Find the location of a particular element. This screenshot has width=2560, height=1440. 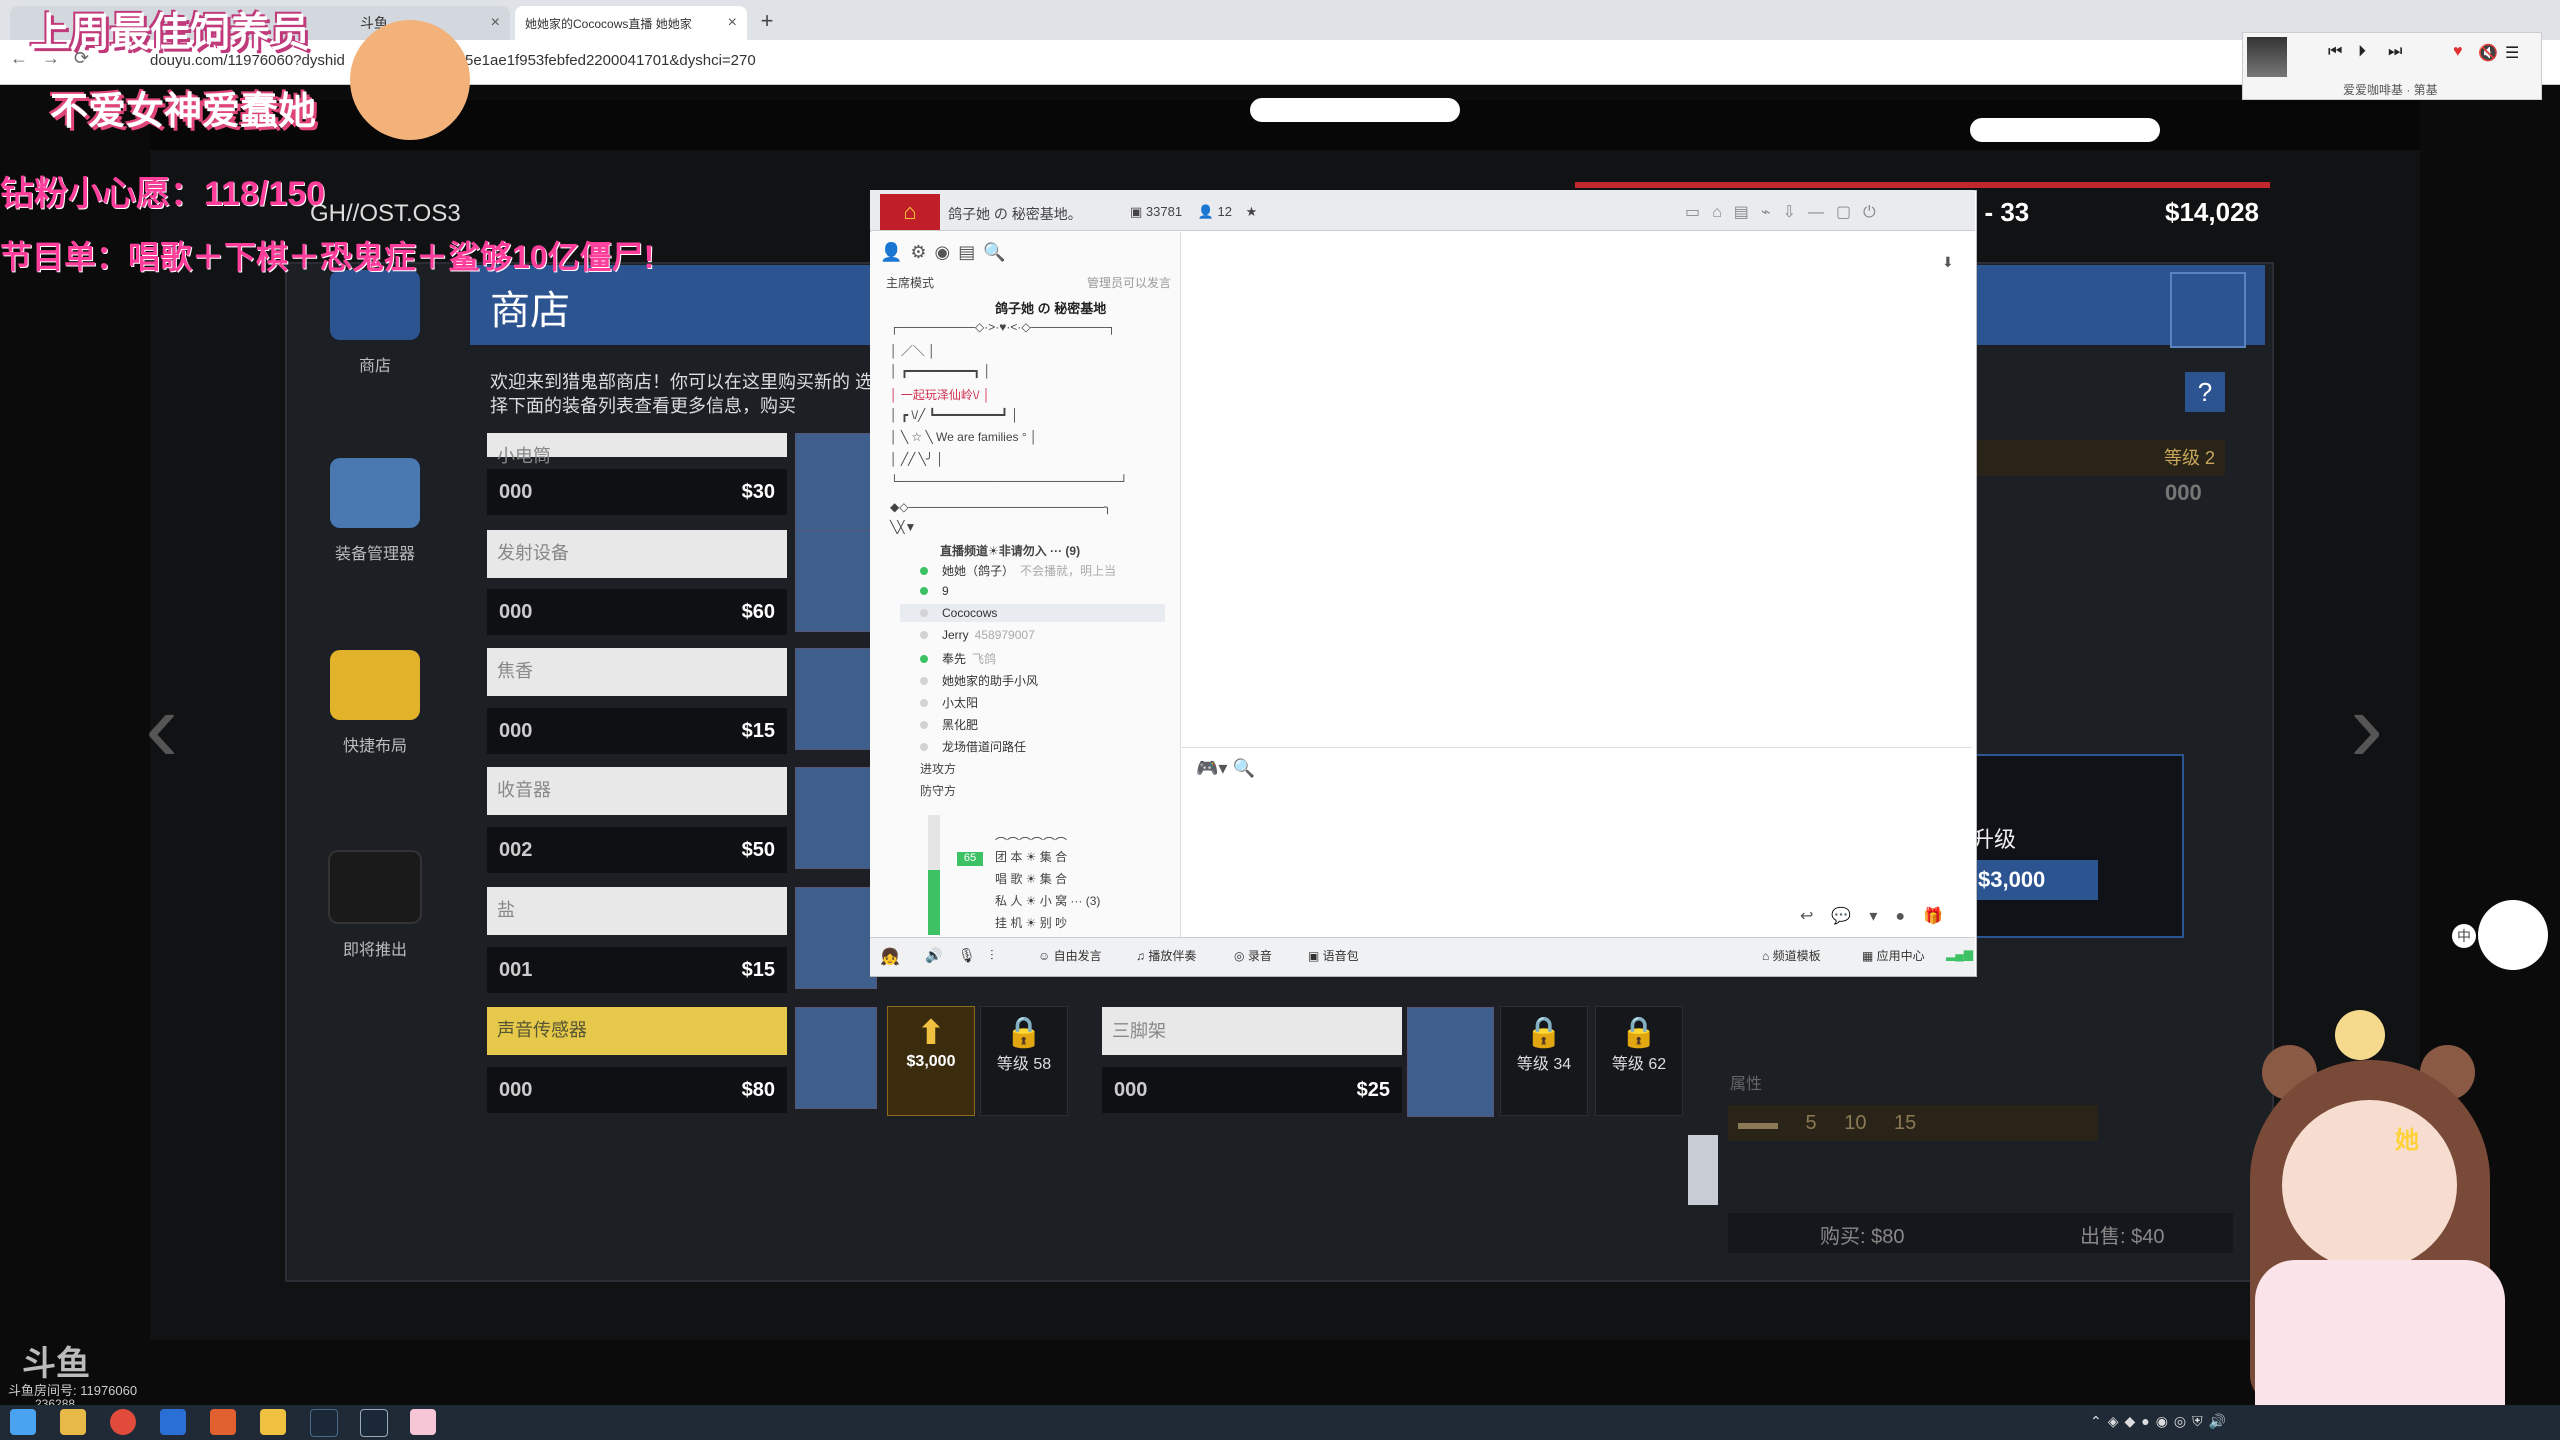

item-price-row: 001 $15 is located at coordinates (637, 970).